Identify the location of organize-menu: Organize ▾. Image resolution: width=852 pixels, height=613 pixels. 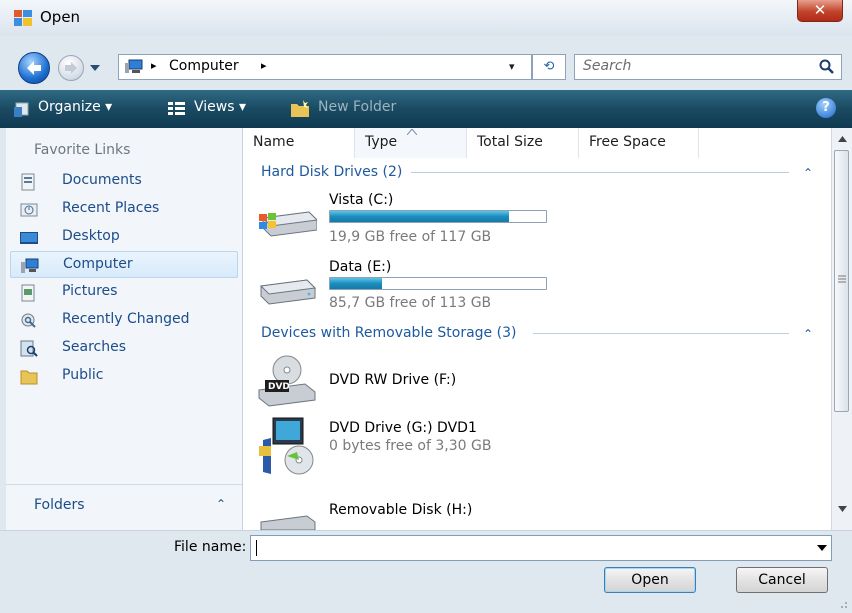
(75, 107).